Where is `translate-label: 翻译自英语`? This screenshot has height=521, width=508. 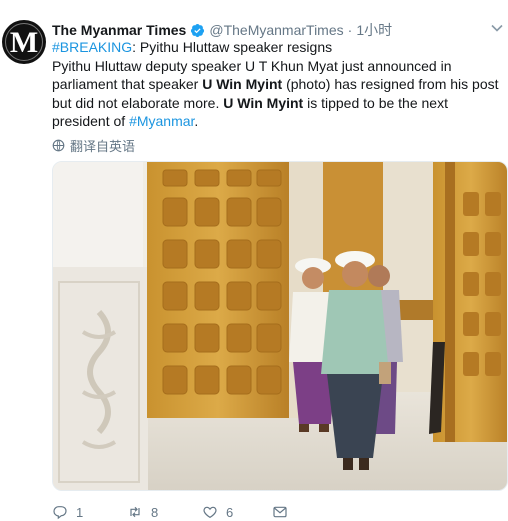
translate-label: 翻译自英语 is located at coordinates (103, 146).